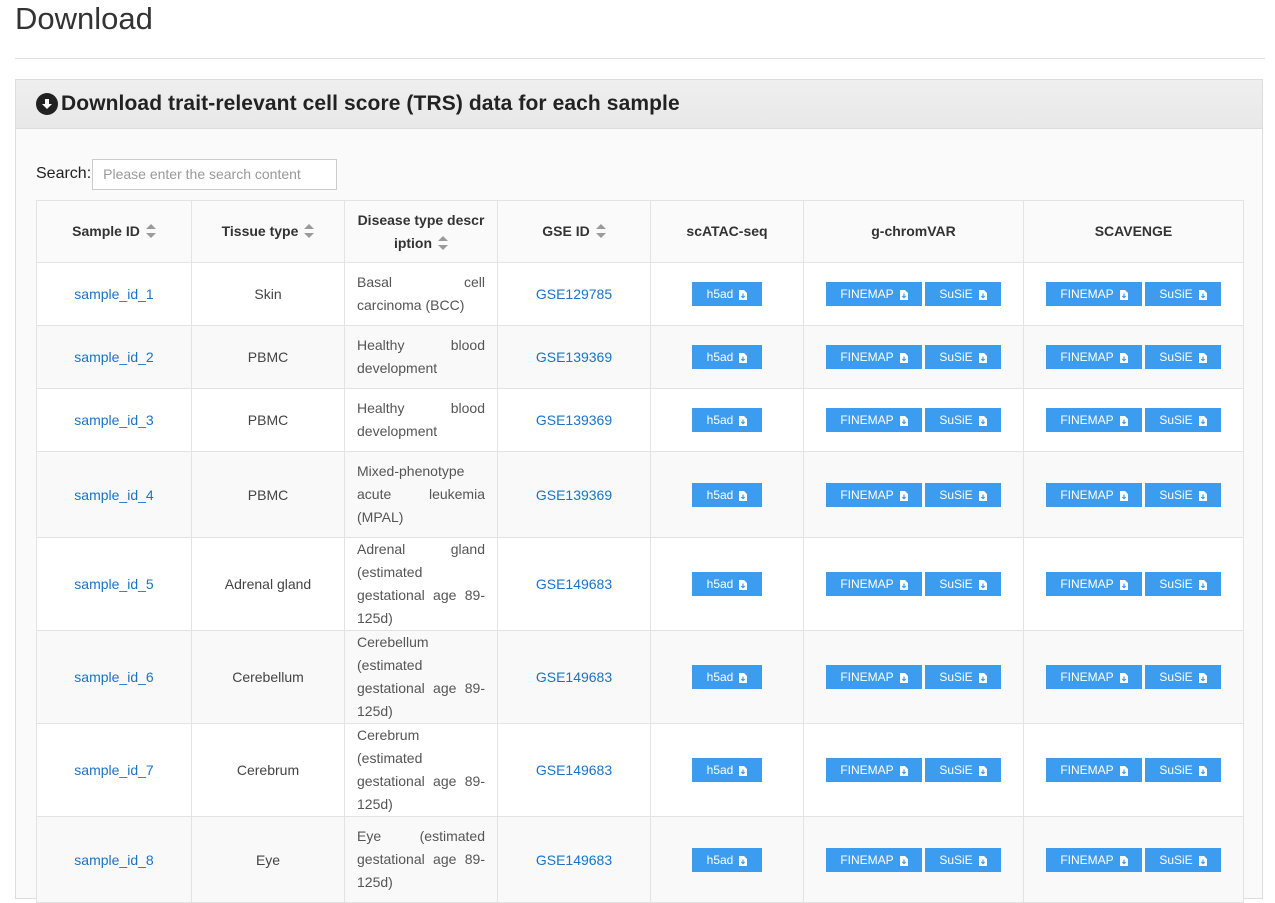 The width and height of the screenshot is (1275, 903). Describe the element at coordinates (574, 294) in the screenshot. I see `gse-id-link: GSE129785` at that location.